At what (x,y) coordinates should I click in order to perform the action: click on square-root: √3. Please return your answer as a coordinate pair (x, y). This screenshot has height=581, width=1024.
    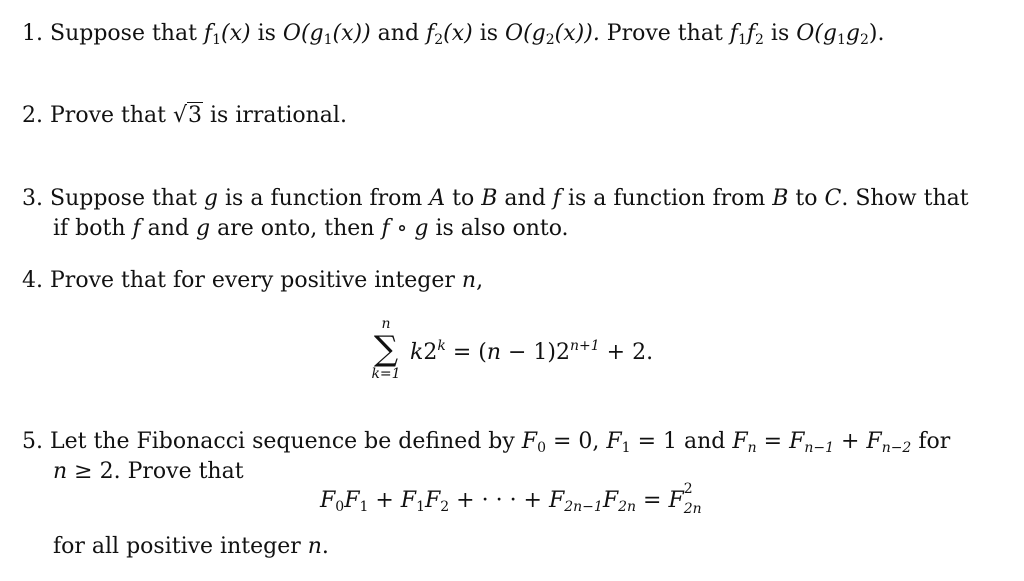
    Looking at the image, I should click on (187, 115).